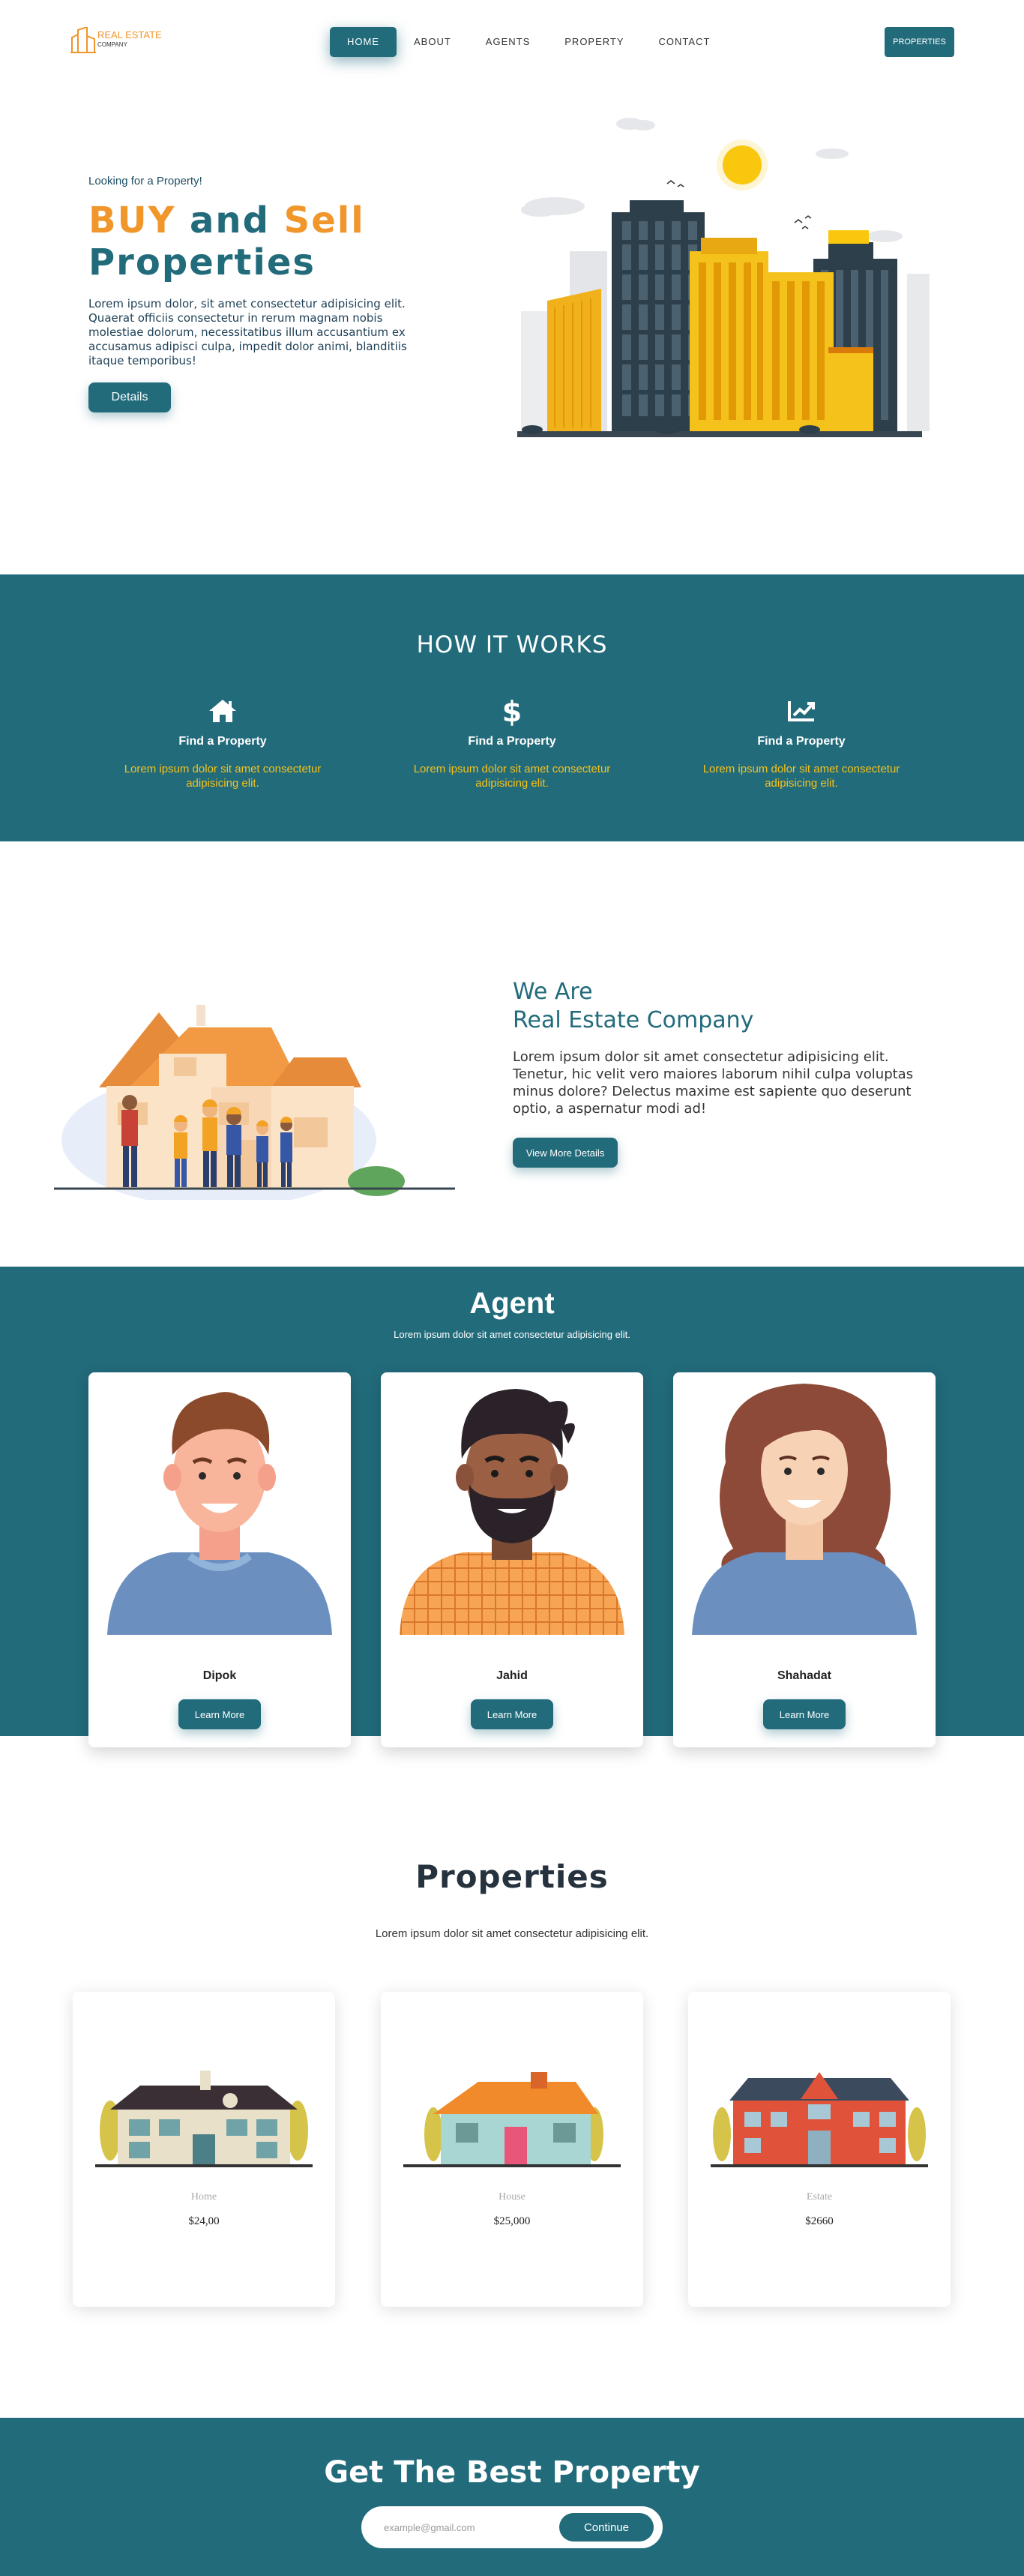 The image size is (1024, 2576). Describe the element at coordinates (83, 39) in the screenshot. I see `building-logo-icon` at that location.